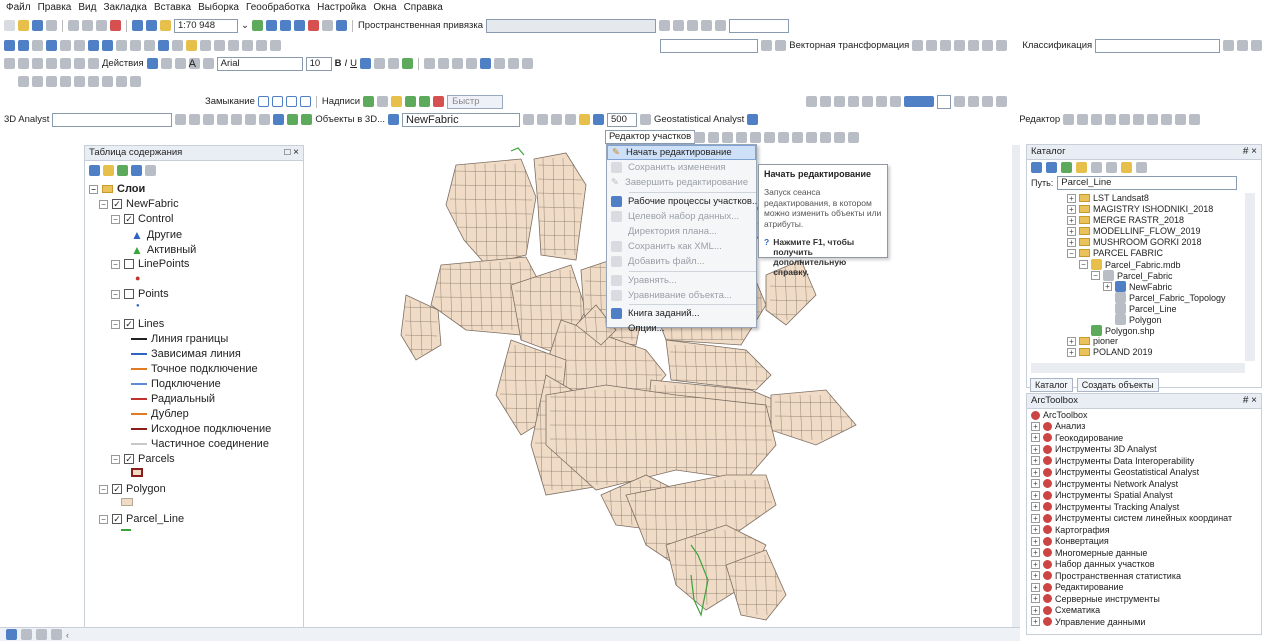 This screenshot has height=641, width=1262. I want to click on menu-selection: Выборка, so click(218, 7).